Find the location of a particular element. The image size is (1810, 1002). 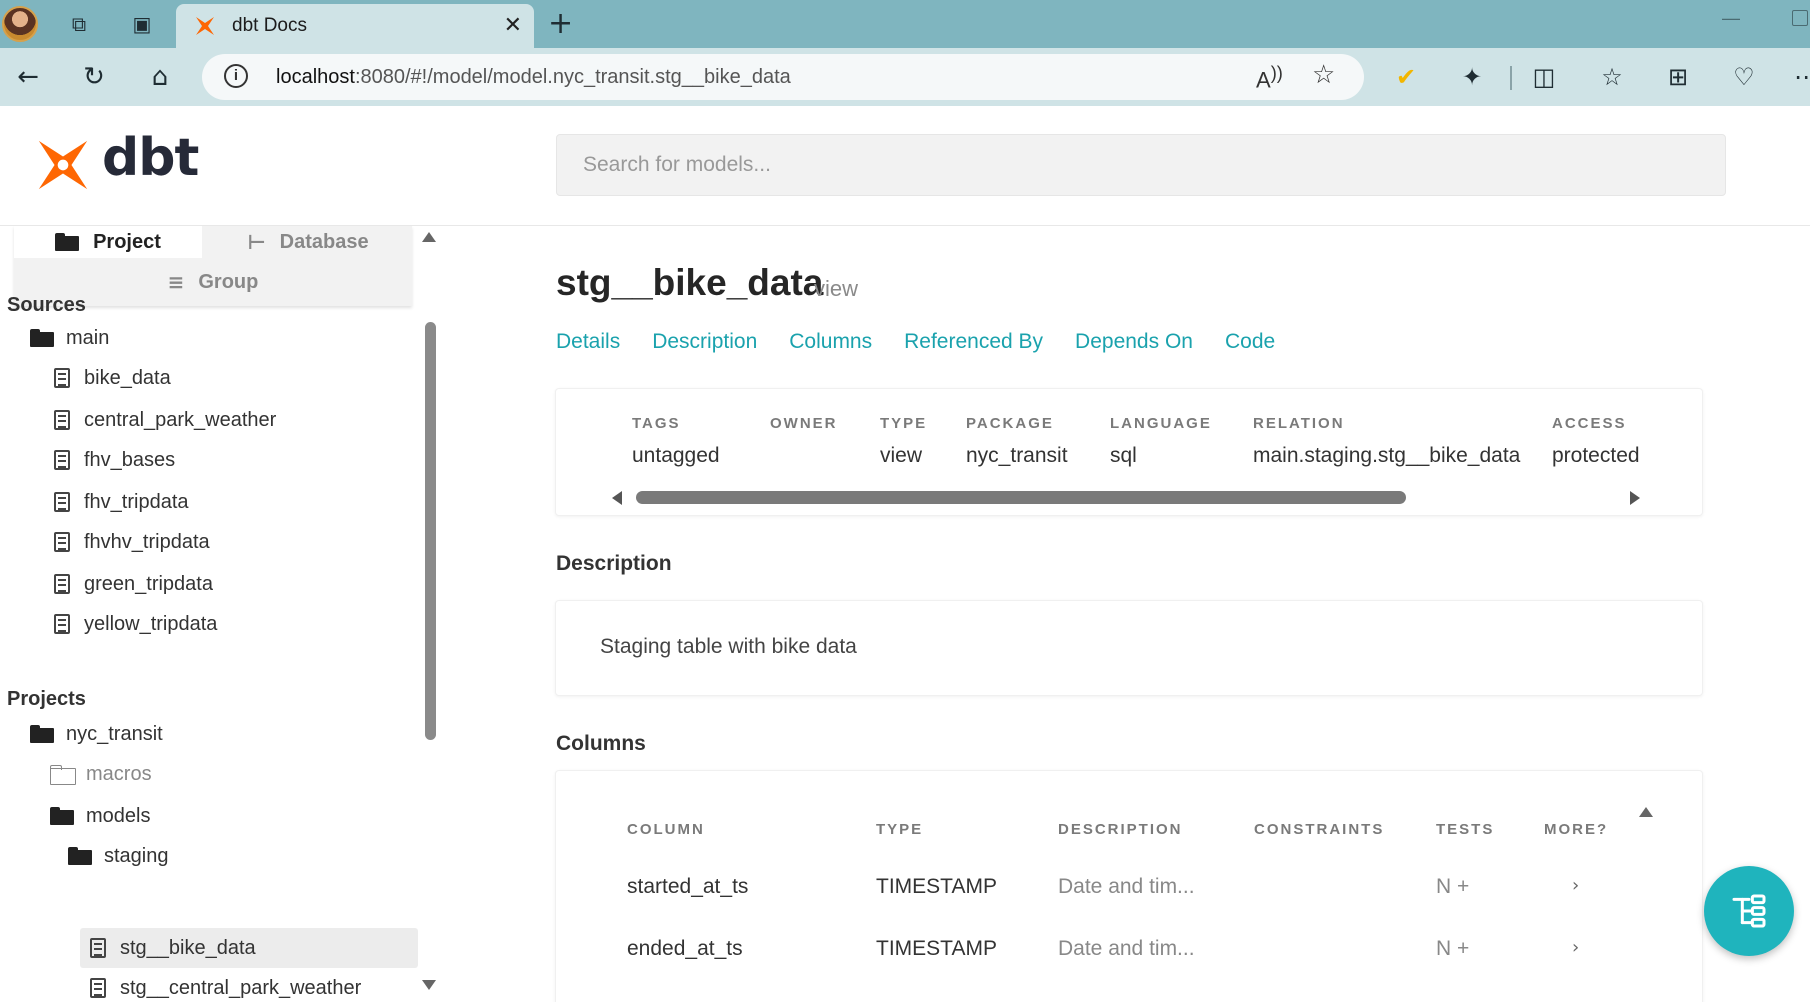

tree-folder-models: models is located at coordinates (100, 816).